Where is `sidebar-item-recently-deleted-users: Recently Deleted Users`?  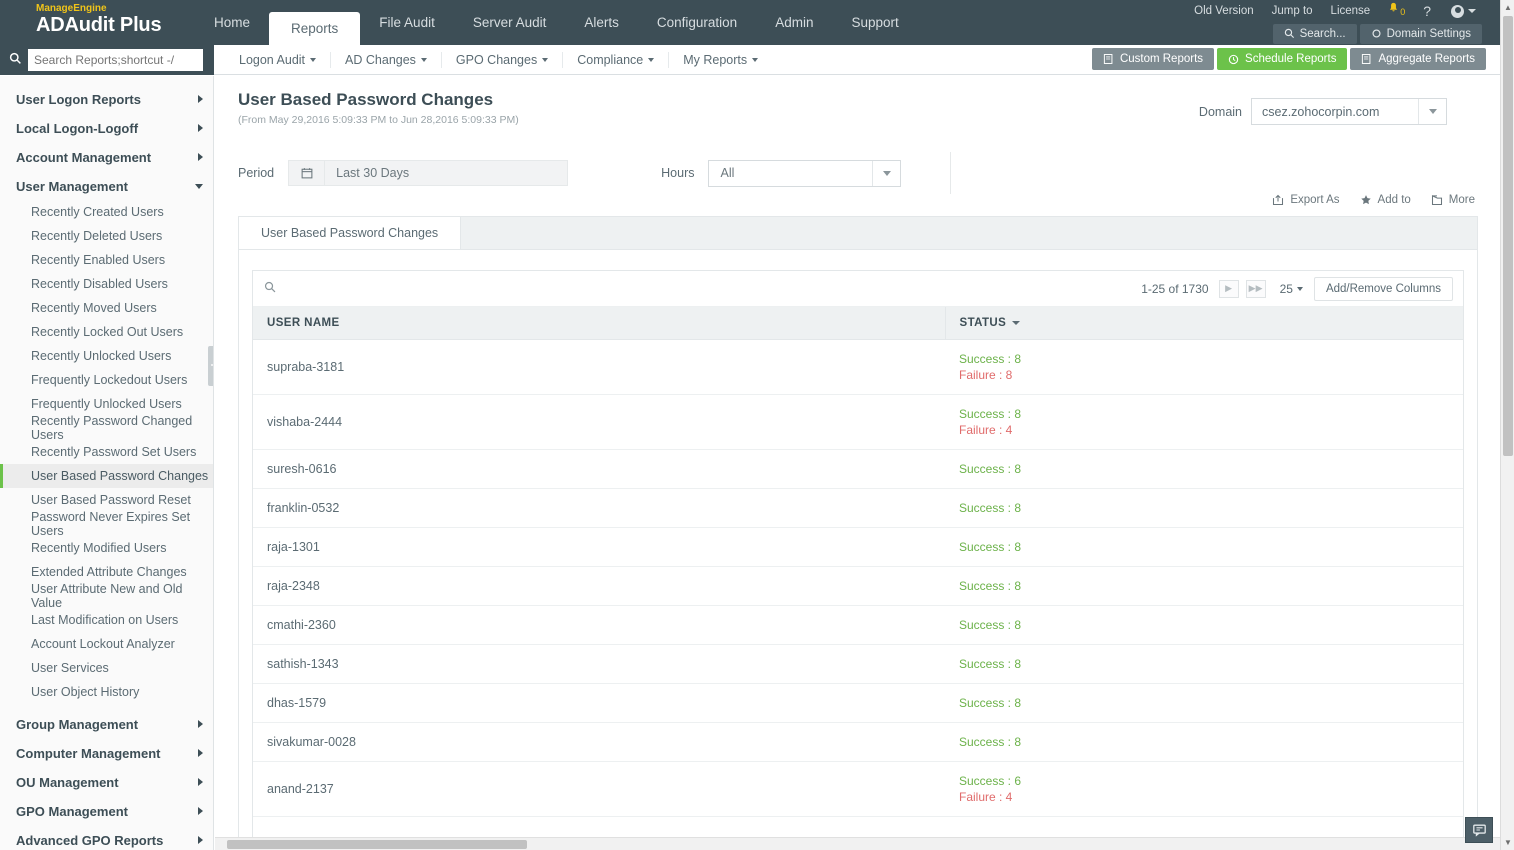 sidebar-item-recently-deleted-users: Recently Deleted Users is located at coordinates (106, 236).